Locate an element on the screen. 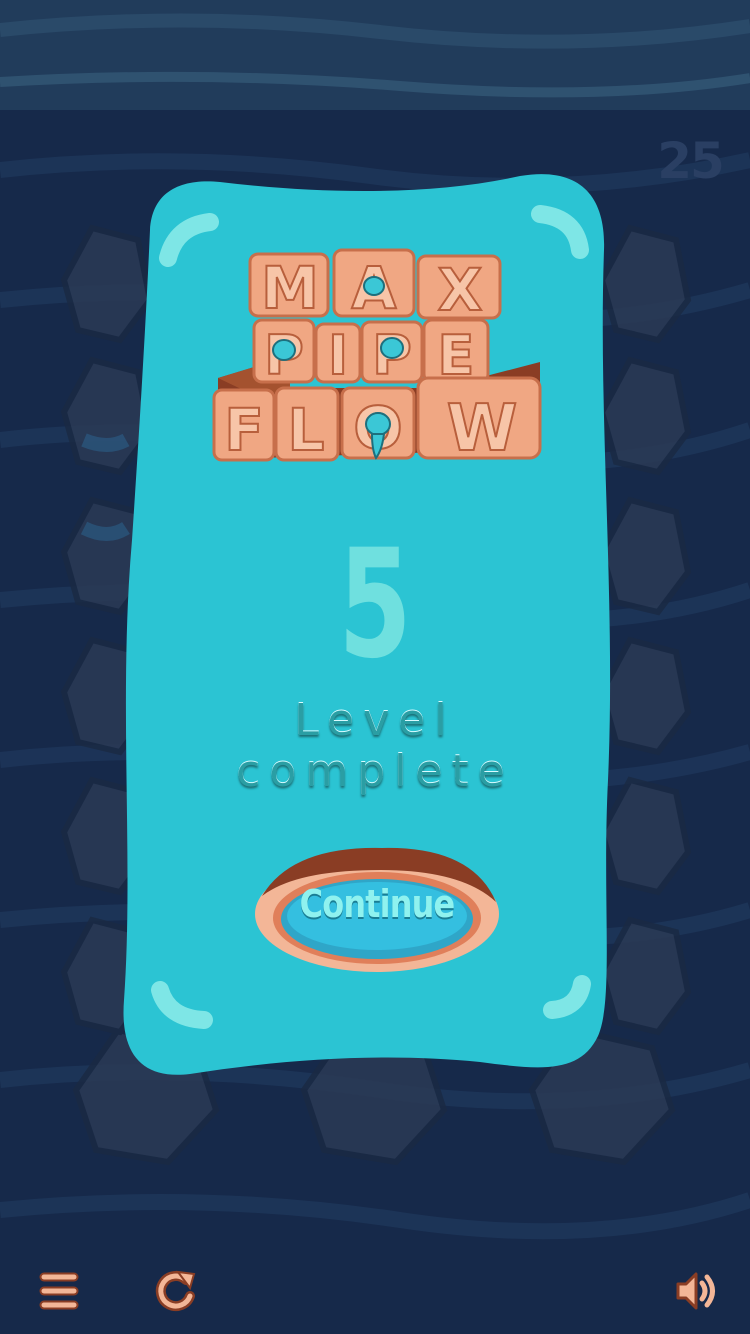 This screenshot has height=1334, width=750. svg-text: W is located at coordinates (482, 429).